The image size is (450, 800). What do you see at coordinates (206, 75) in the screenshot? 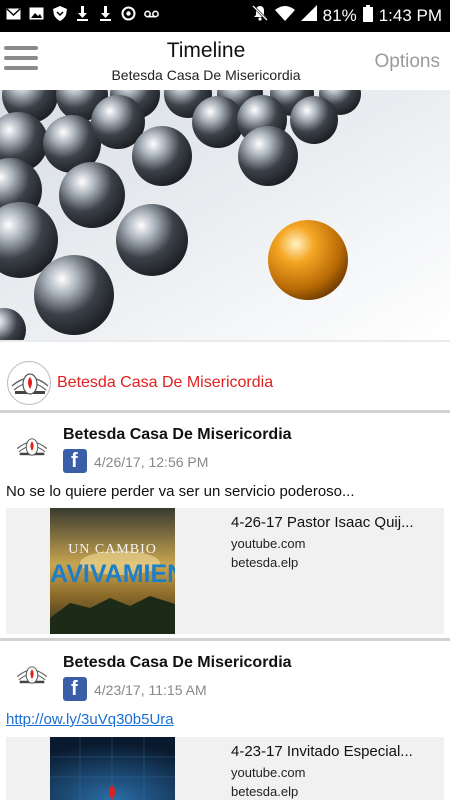
I see `page-subtitle: Betesda Casa De Misericordia` at bounding box center [206, 75].